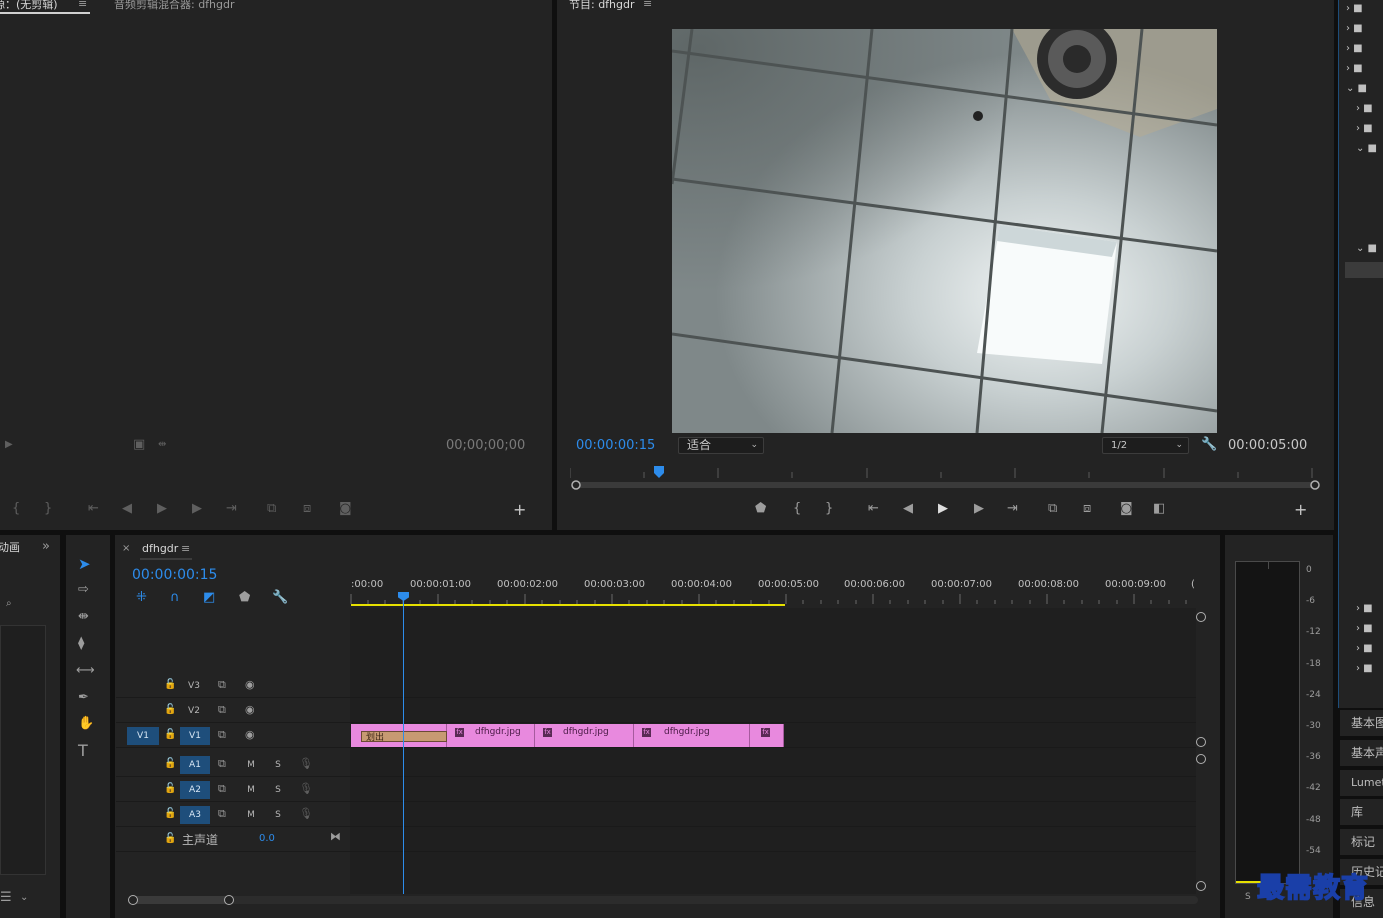  Describe the element at coordinates (10, 547) in the screenshot. I see `tab-project-partial: 动画` at that location.